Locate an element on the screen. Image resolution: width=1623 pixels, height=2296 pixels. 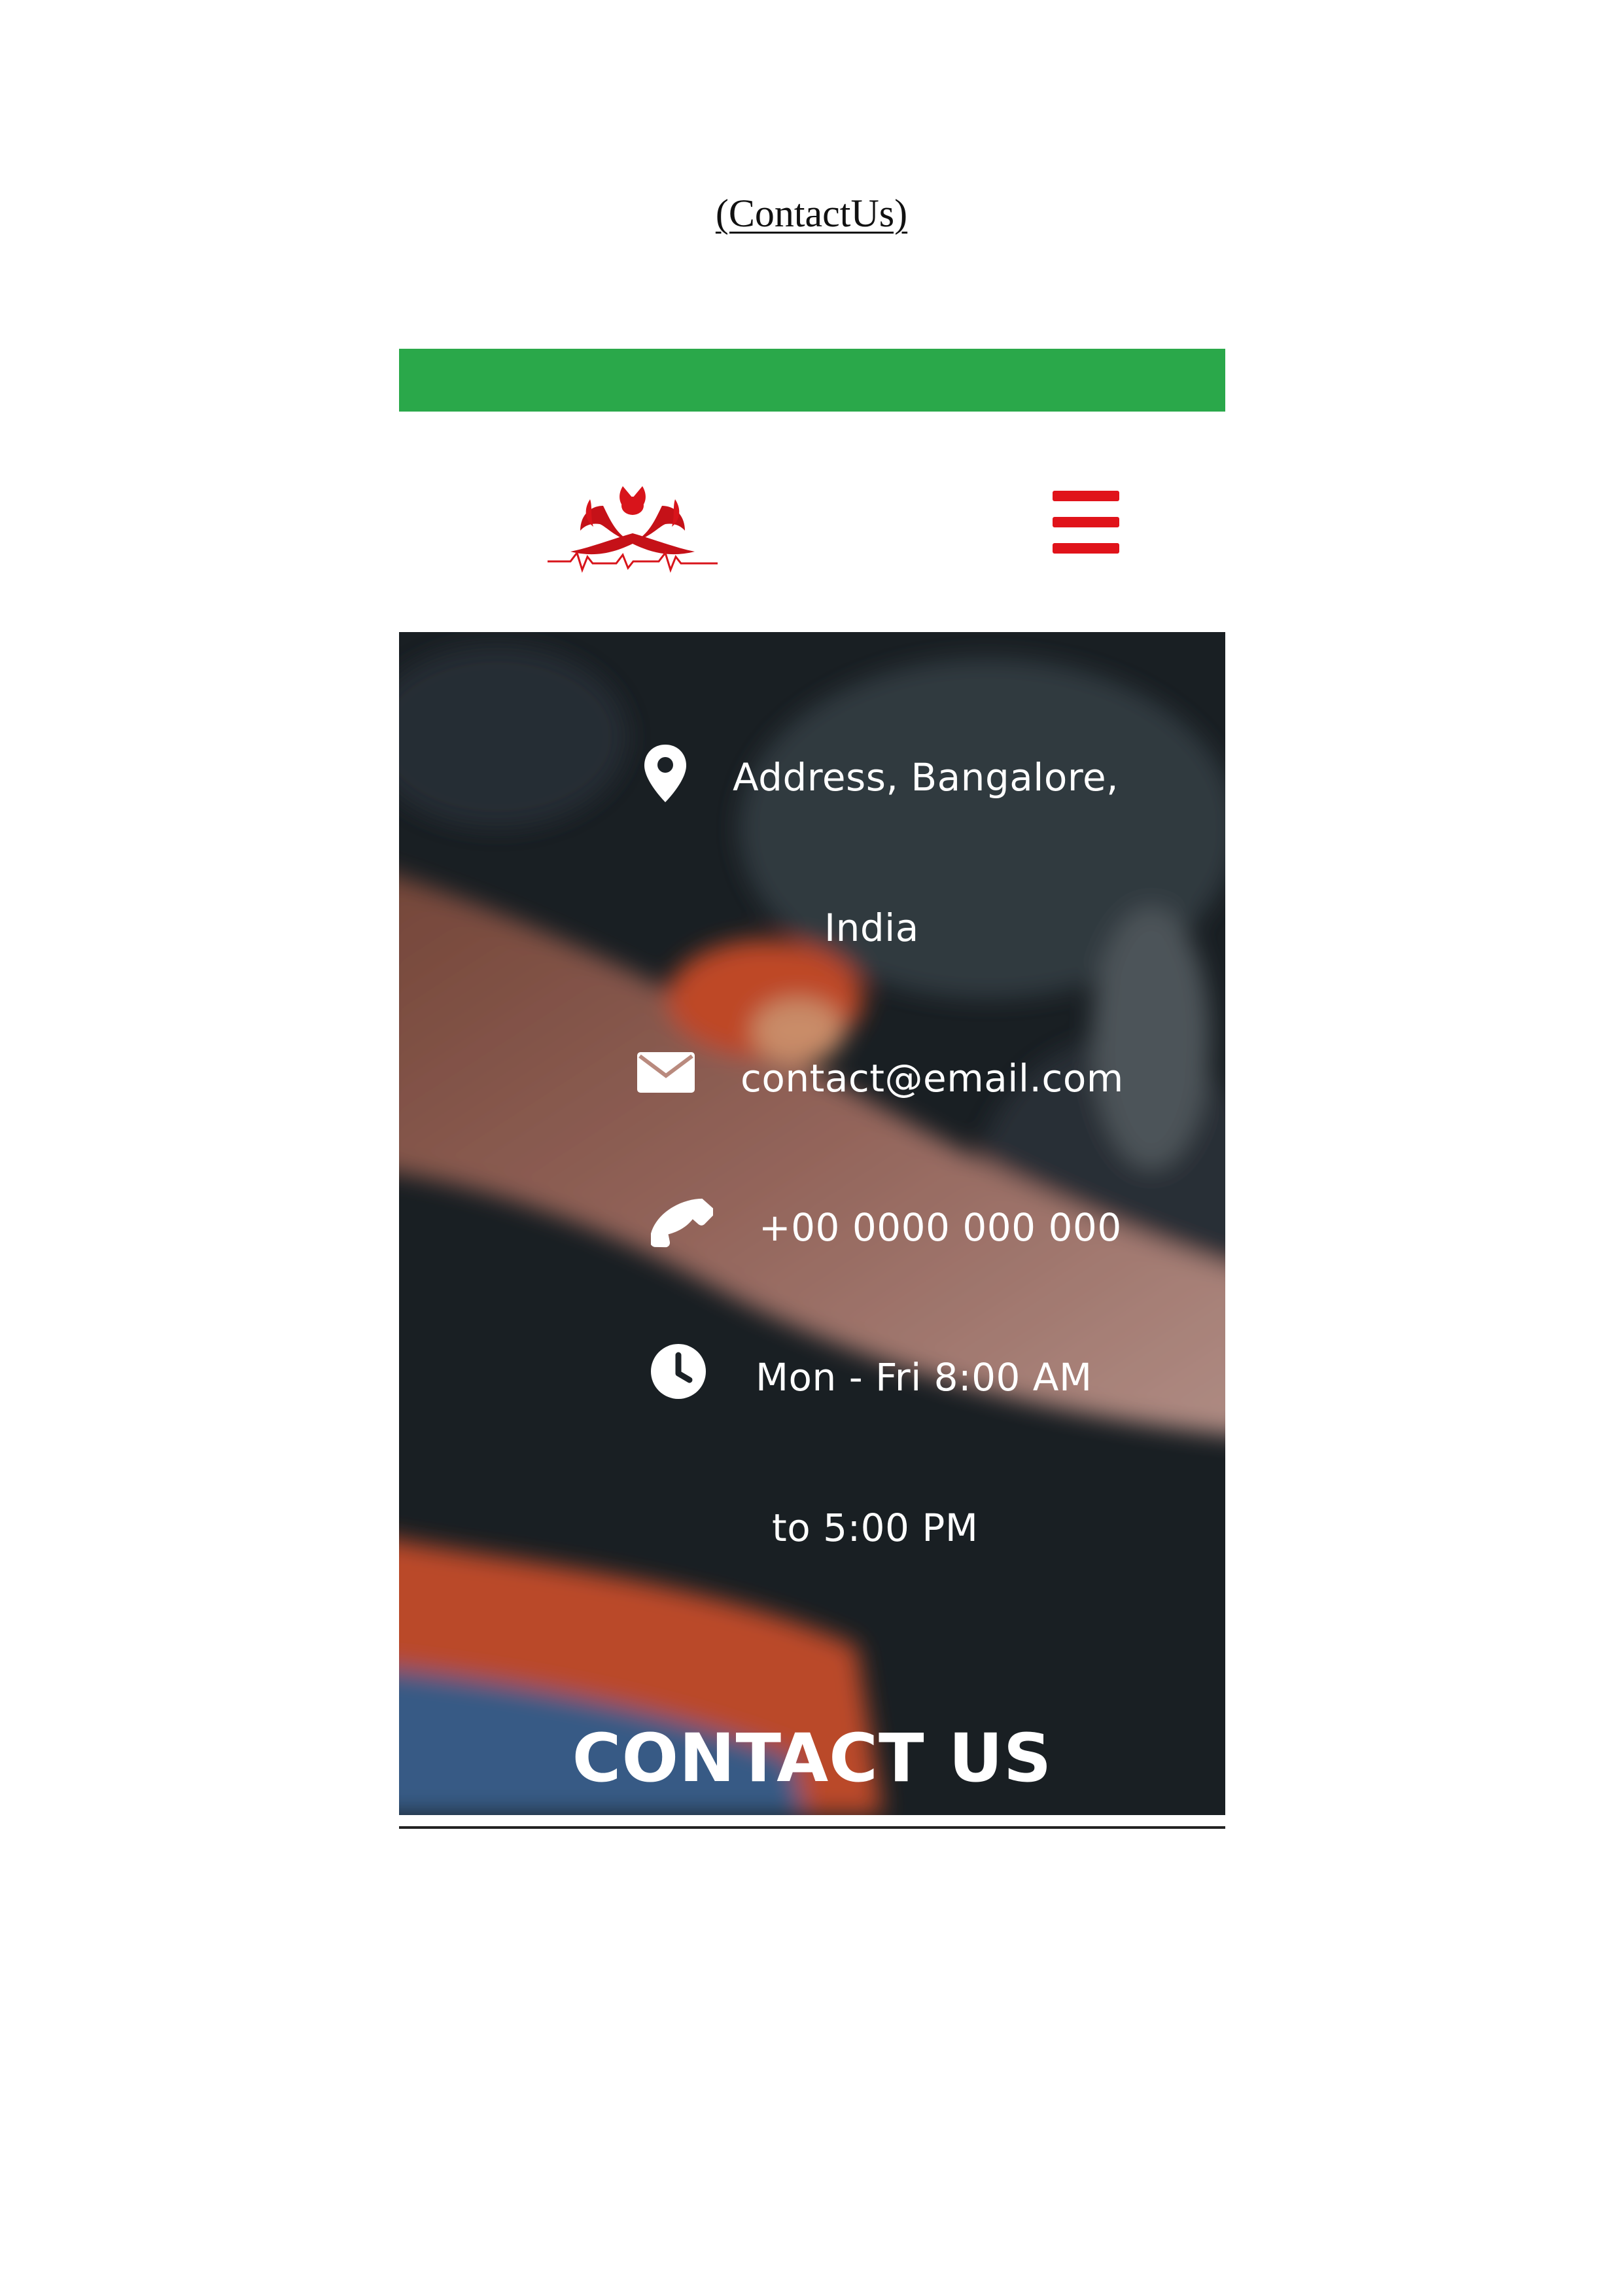
page-caption: (ContactUs) is located at coordinates (812, 213).